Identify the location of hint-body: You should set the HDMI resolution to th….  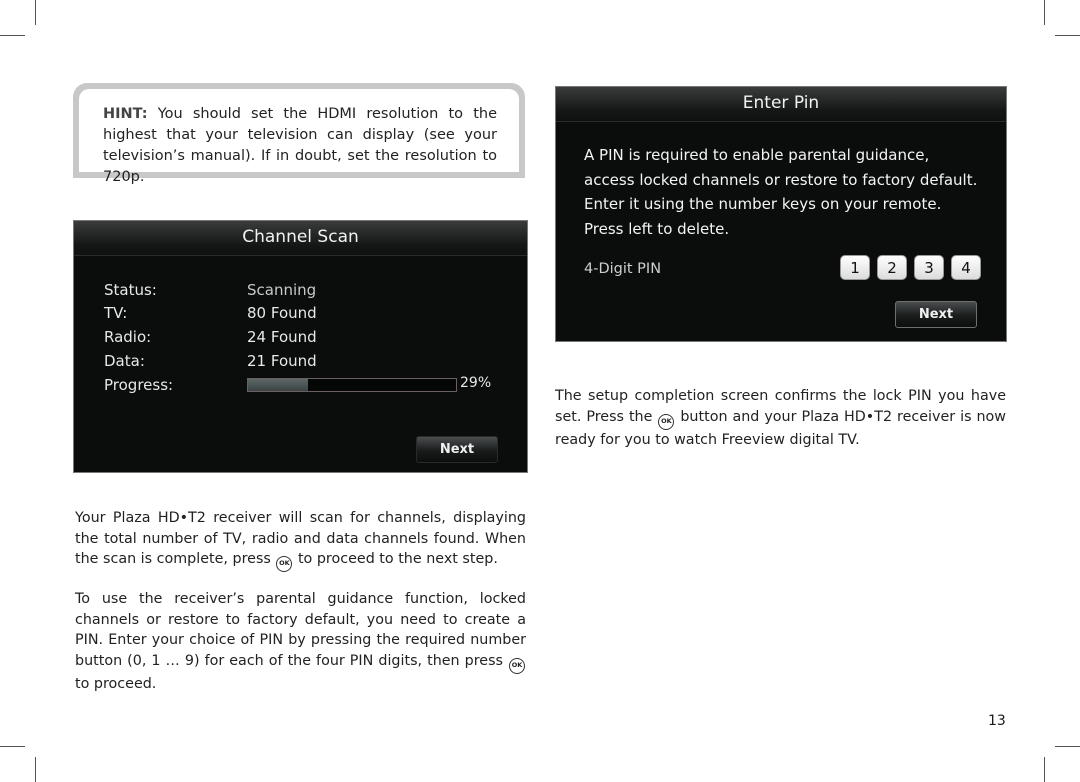
(300, 145).